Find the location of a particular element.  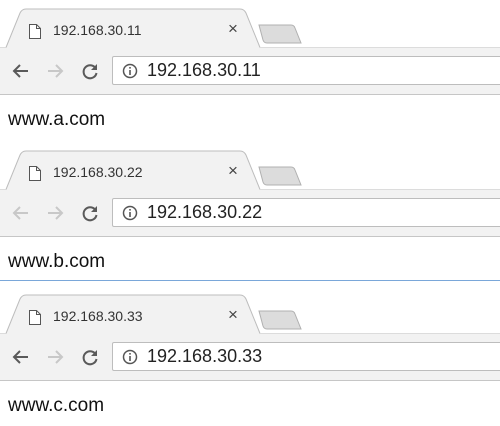

page-text: www.a.com is located at coordinates (57, 119).